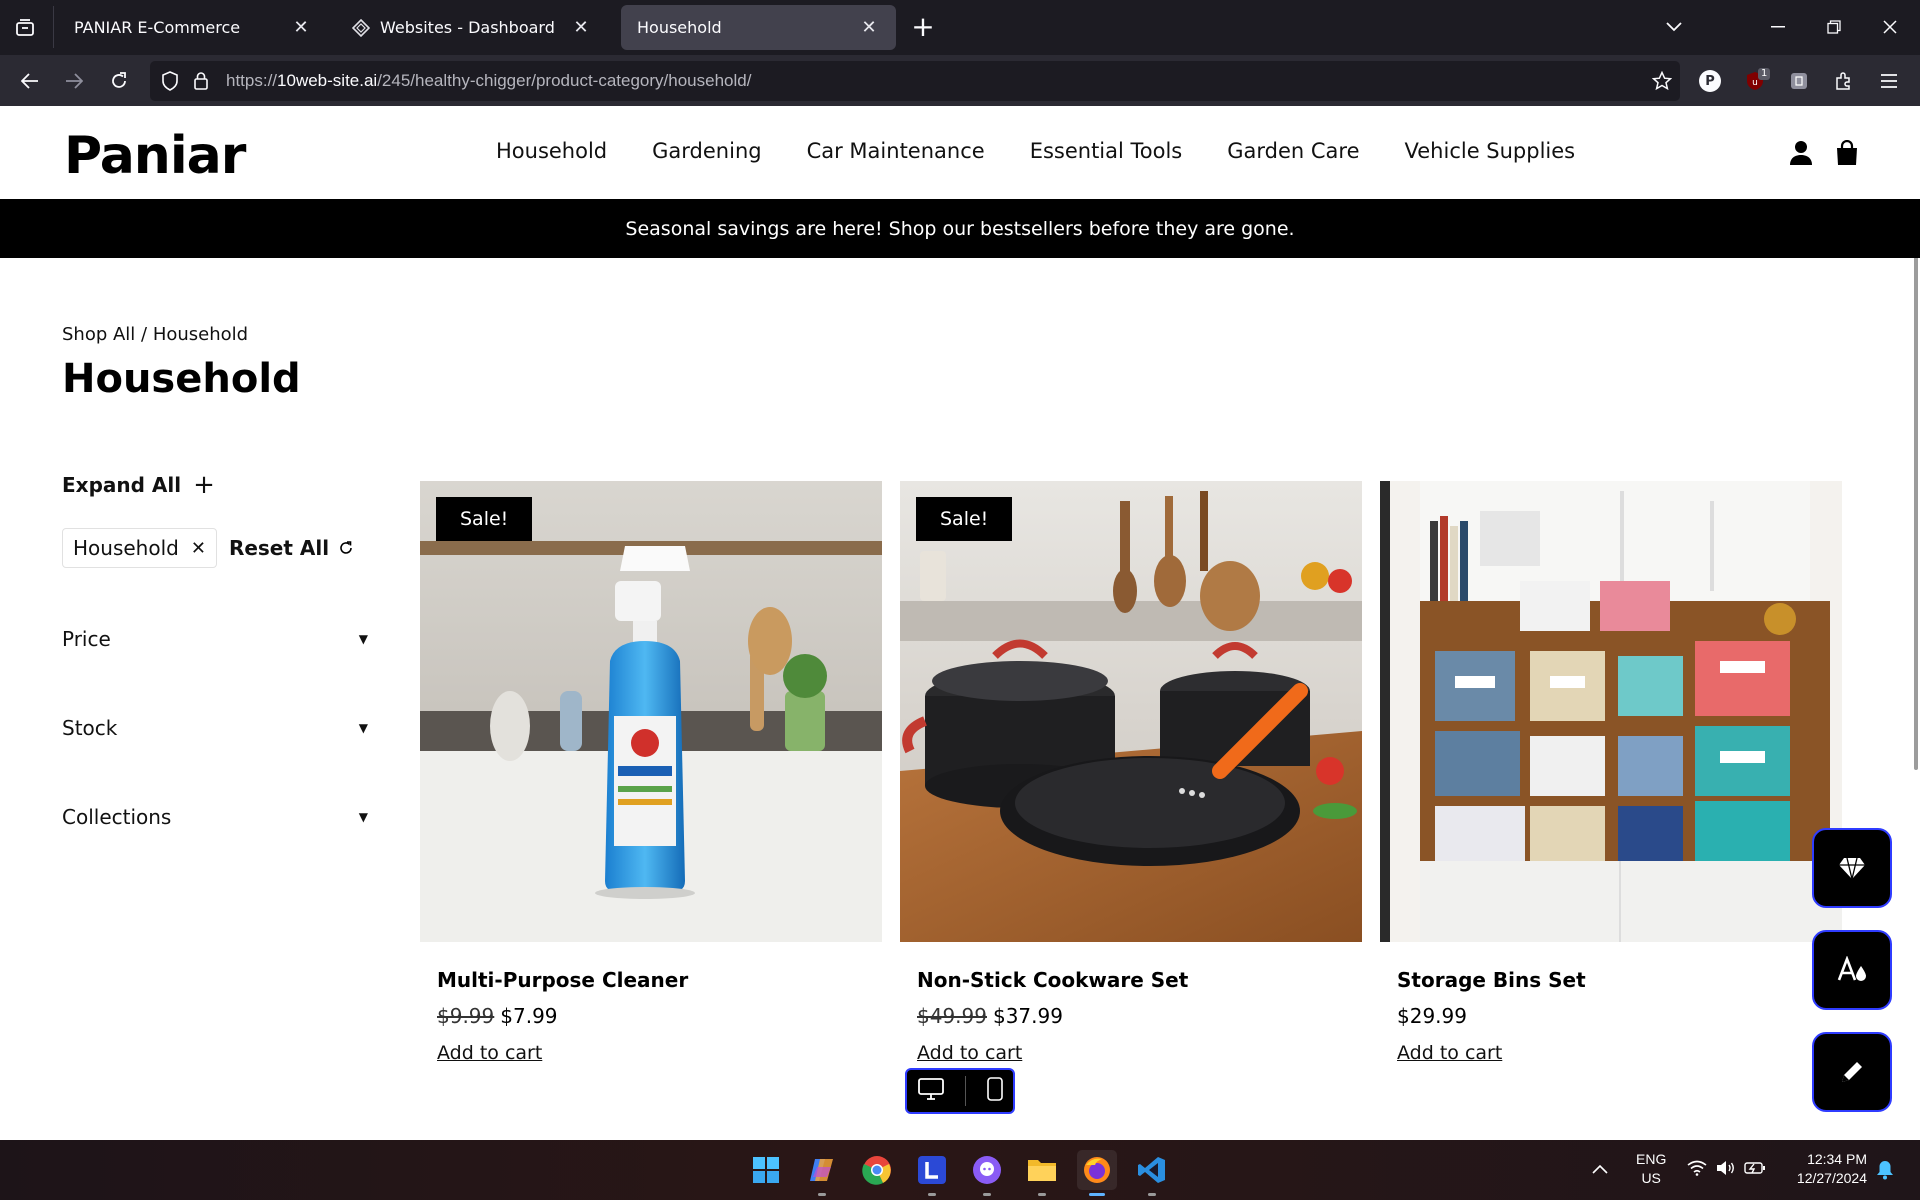  What do you see at coordinates (1674, 27) in the screenshot?
I see `chevron-down-icon` at bounding box center [1674, 27].